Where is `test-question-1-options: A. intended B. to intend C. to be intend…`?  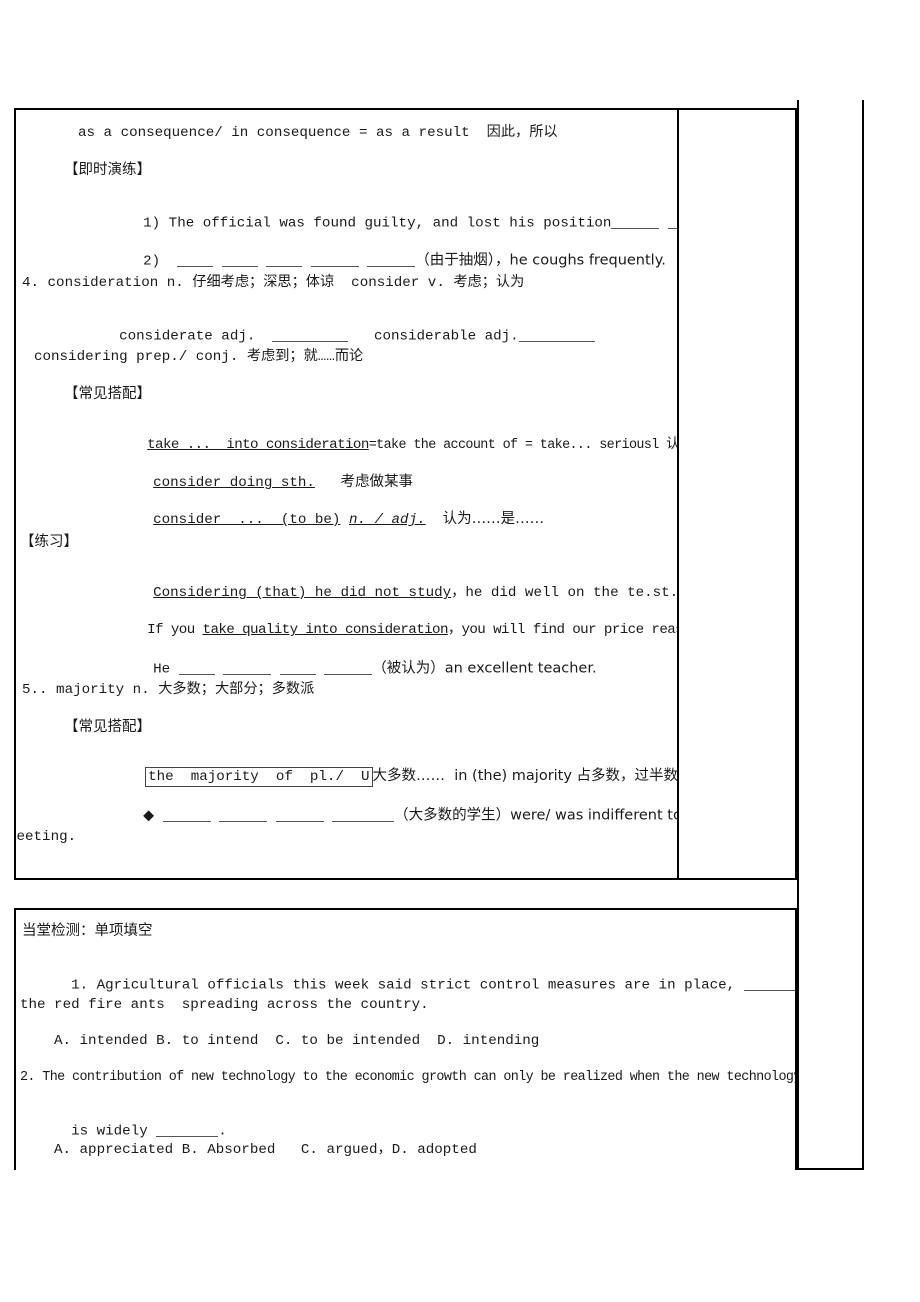
test-question-1-options: A. intended B. to intend C. to be intend… is located at coordinates (297, 1041).